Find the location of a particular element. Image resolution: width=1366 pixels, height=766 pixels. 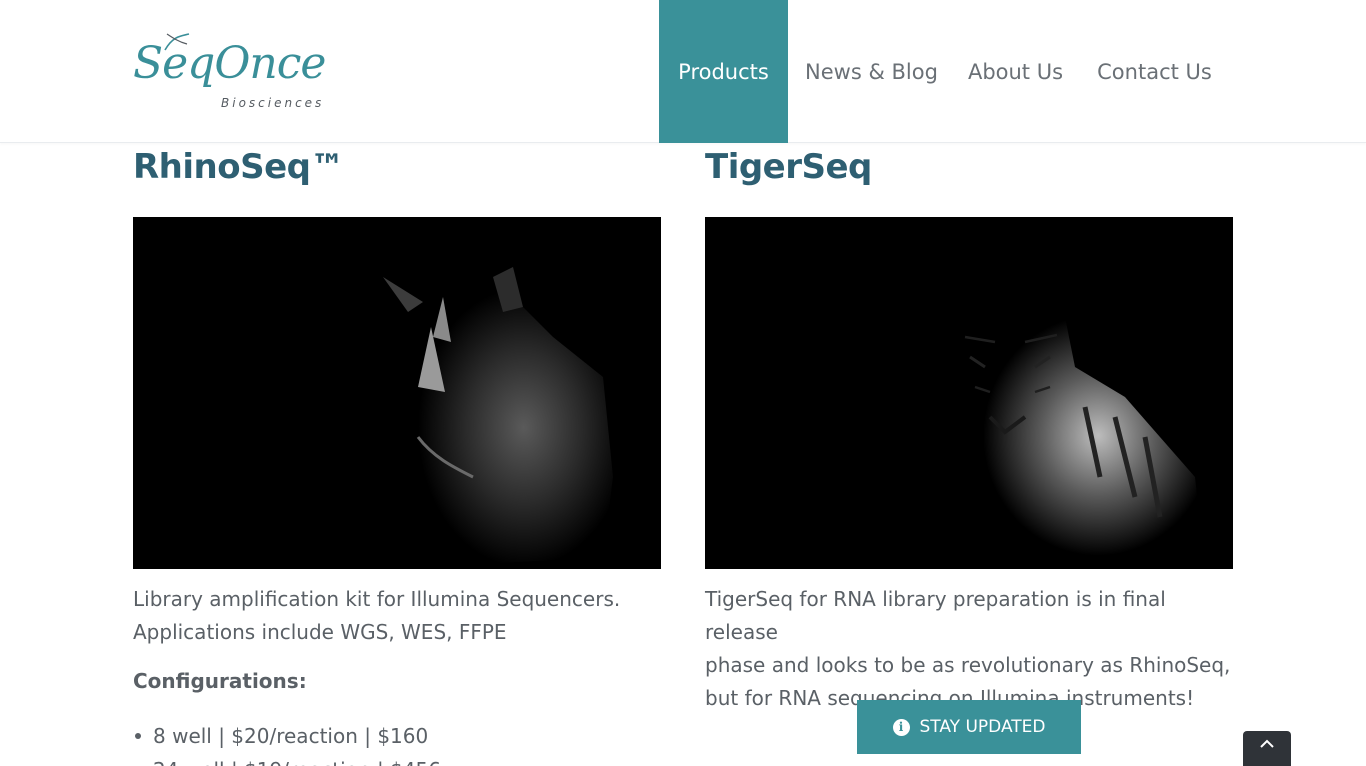

seqonce-logo: SeqOnce Biosciences is located at coordinates (235, 72).